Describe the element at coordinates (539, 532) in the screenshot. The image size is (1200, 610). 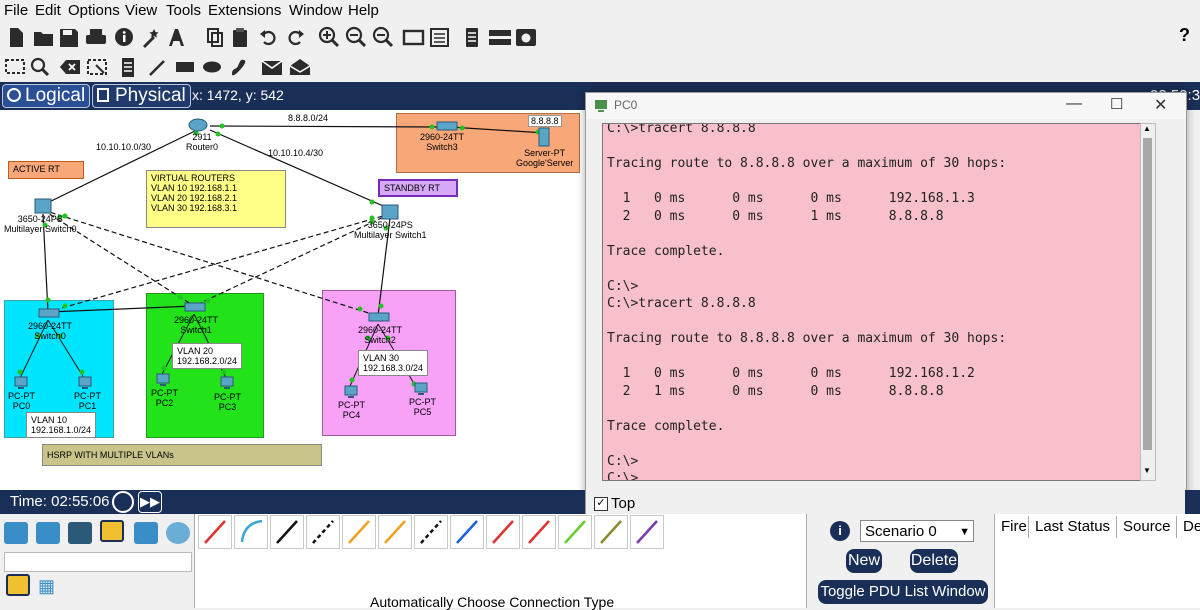
I see `octal-cable-icon` at that location.